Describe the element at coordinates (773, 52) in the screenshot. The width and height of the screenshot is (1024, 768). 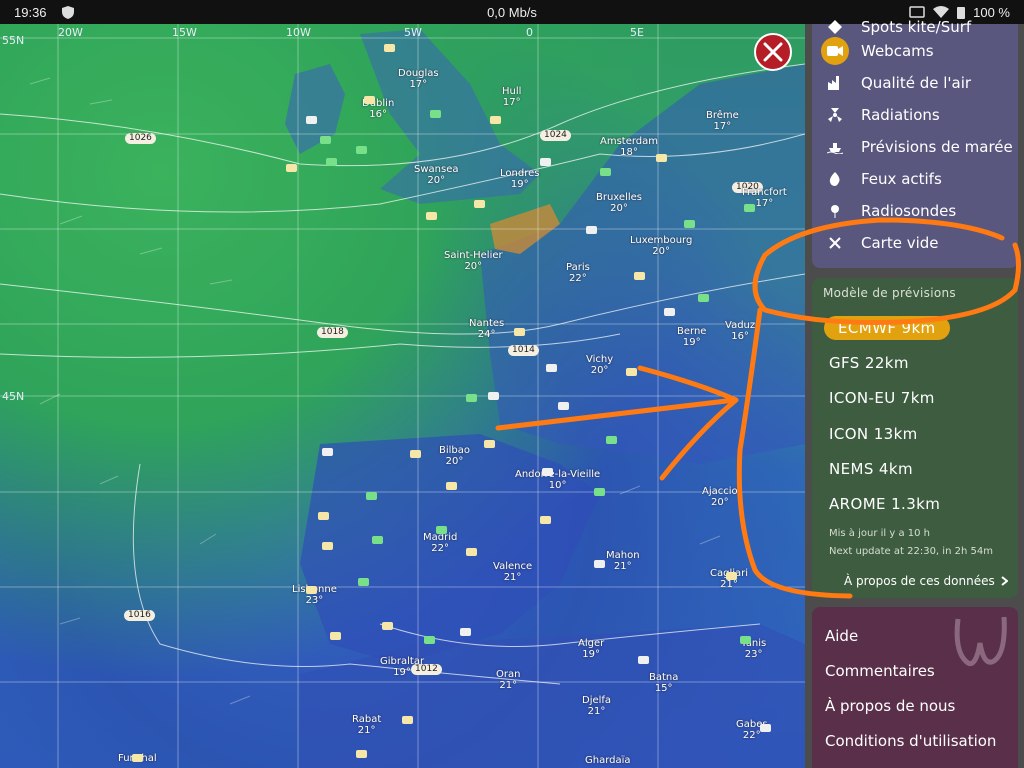
I see `close-layers-button` at that location.